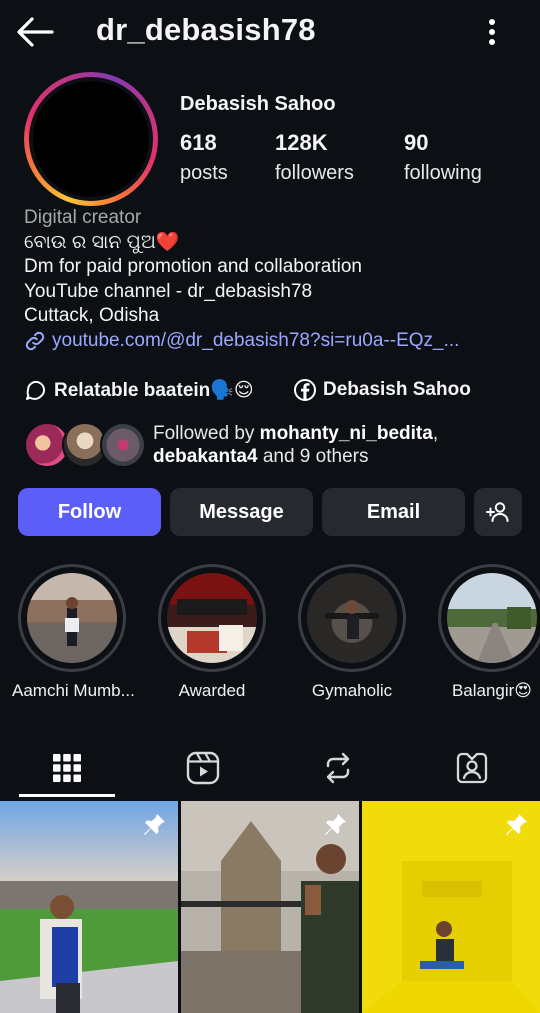 The height and width of the screenshot is (1013, 540). Describe the element at coordinates (123, 445) in the screenshot. I see `mutual-follower-avatar` at that location.